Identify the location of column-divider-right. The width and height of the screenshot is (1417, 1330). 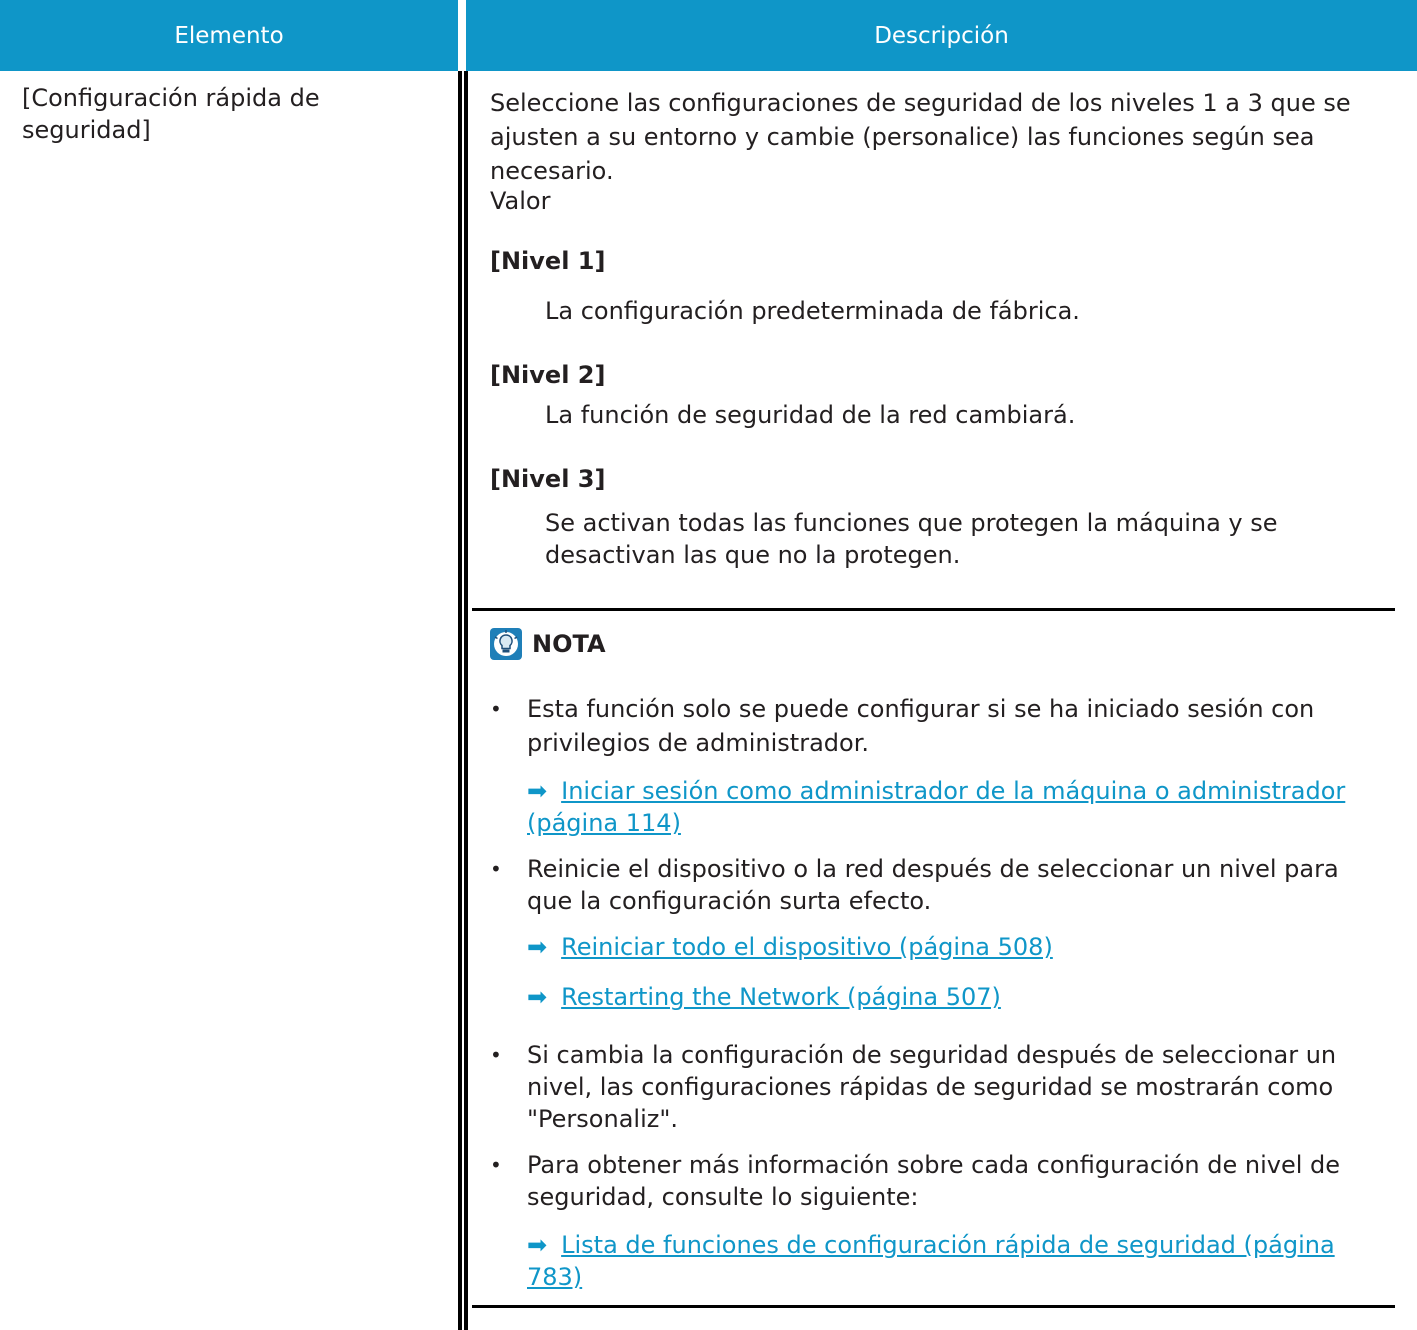
(466, 700).